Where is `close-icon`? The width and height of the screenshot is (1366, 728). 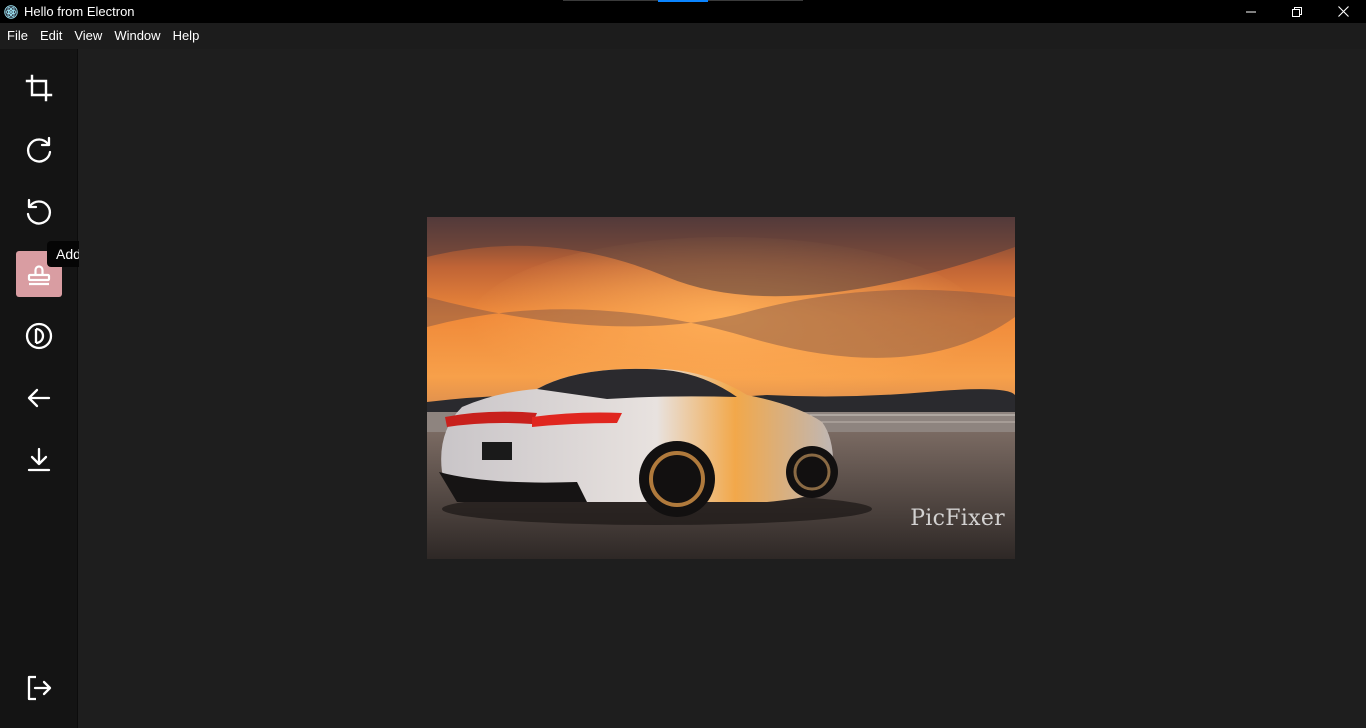 close-icon is located at coordinates (1343, 11).